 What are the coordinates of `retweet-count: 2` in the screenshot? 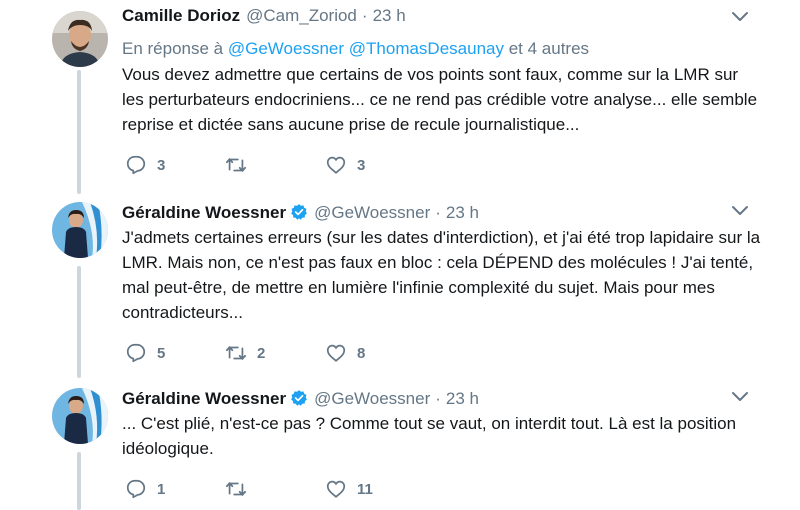 It's located at (261, 353).